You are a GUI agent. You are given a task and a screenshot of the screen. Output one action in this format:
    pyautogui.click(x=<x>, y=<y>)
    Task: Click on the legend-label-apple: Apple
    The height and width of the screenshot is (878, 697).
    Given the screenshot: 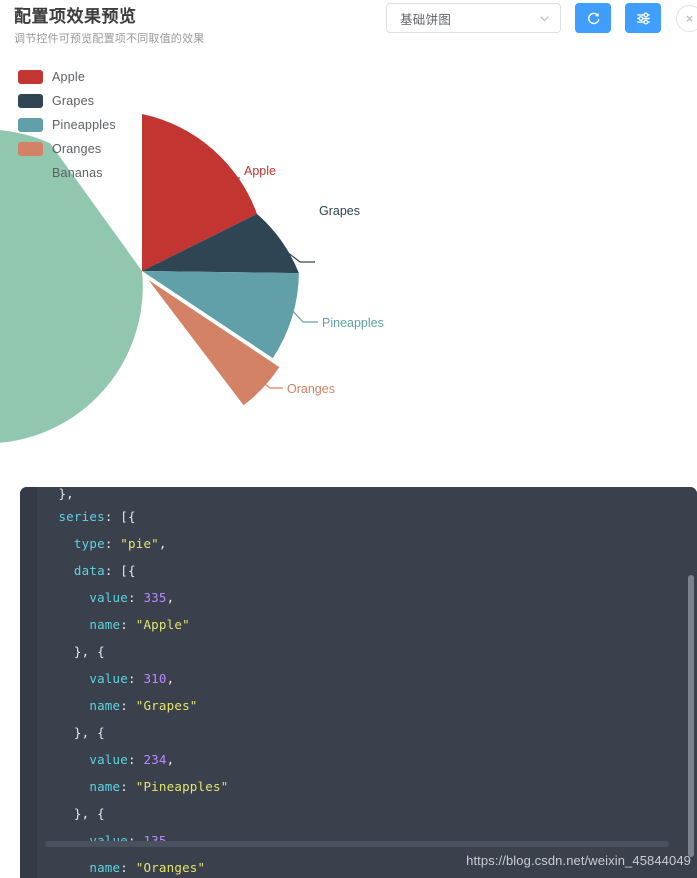 What is the action you would take?
    pyautogui.click(x=68, y=77)
    